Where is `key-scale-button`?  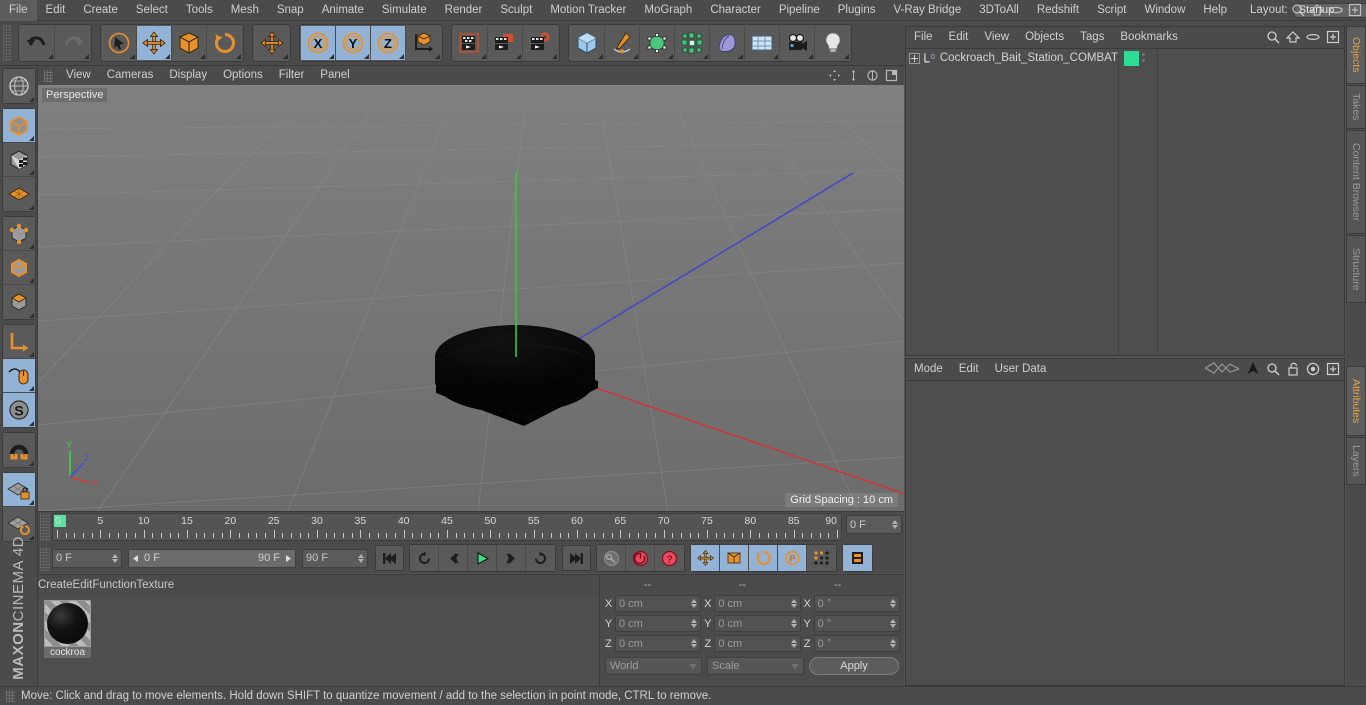 key-scale-button is located at coordinates (734, 558).